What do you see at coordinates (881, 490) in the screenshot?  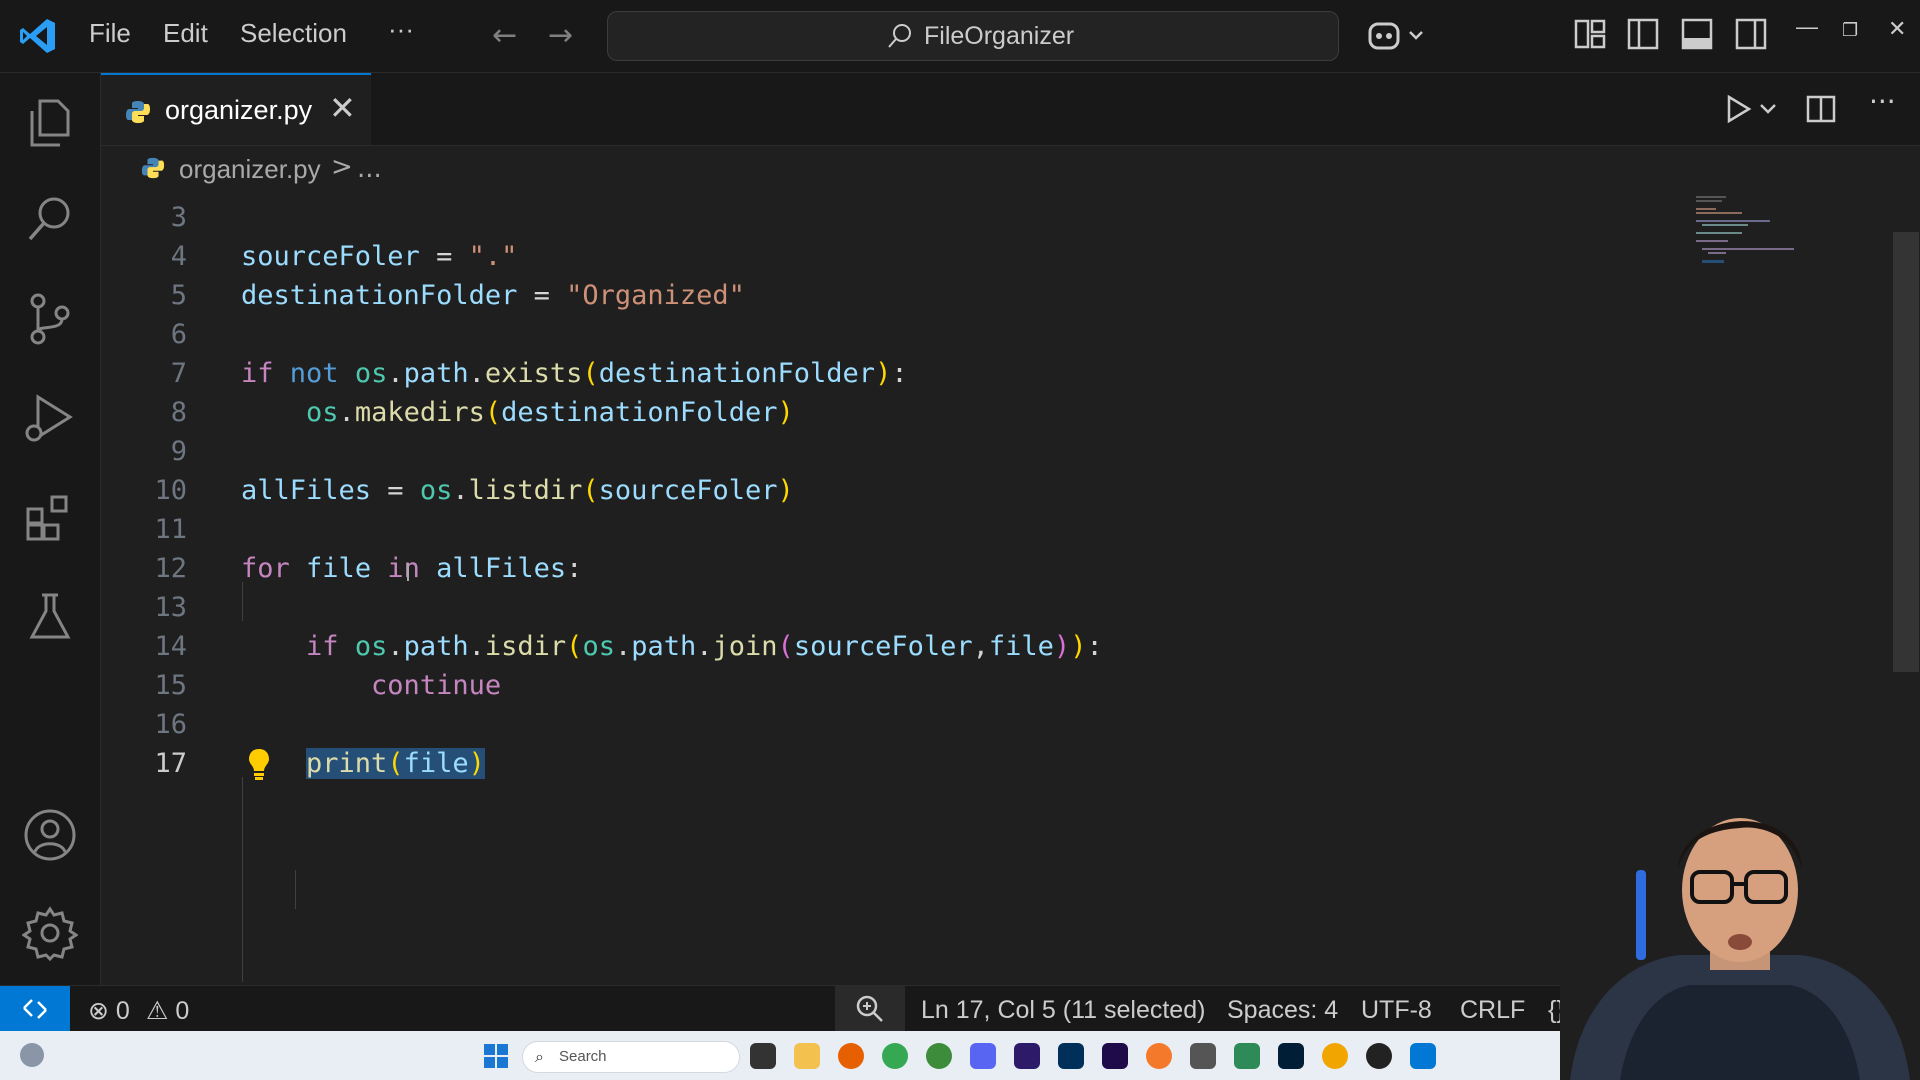 I see `code-line: 10 allFiles = os.listdir(sourceFoler)` at bounding box center [881, 490].